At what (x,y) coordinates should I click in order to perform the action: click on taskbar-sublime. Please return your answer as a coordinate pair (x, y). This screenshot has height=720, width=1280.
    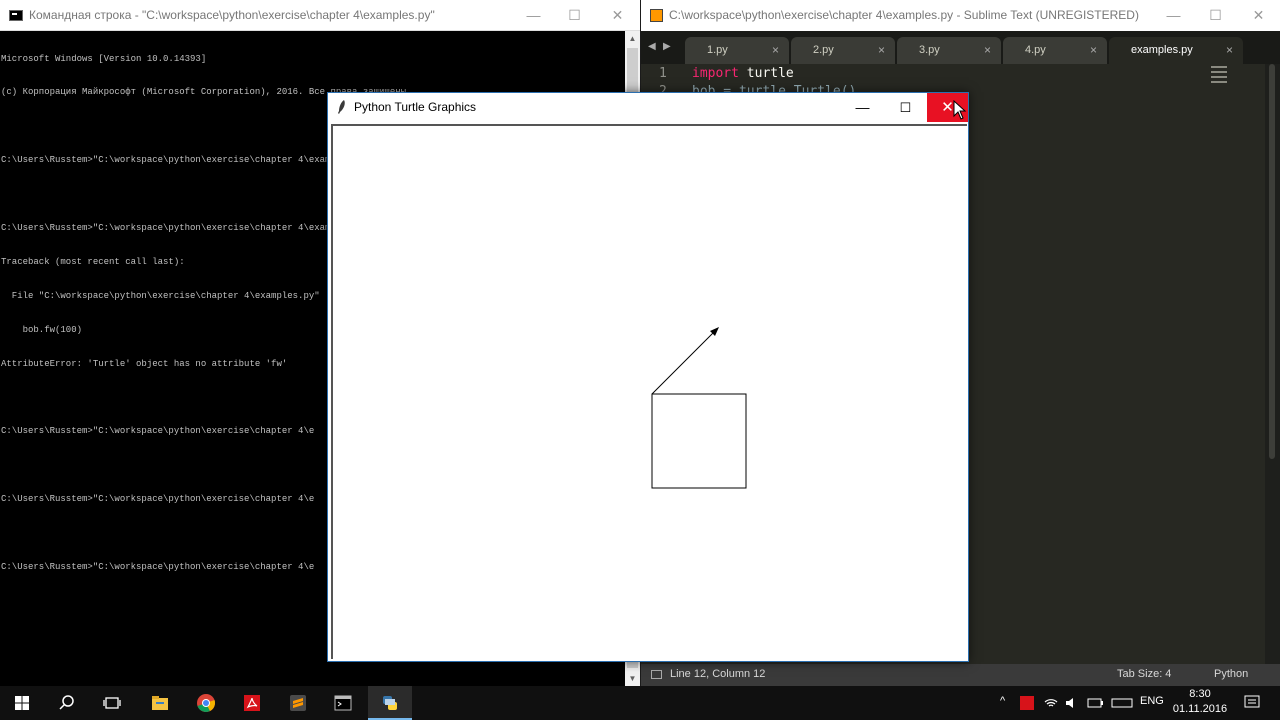
    Looking at the image, I should click on (298, 703).